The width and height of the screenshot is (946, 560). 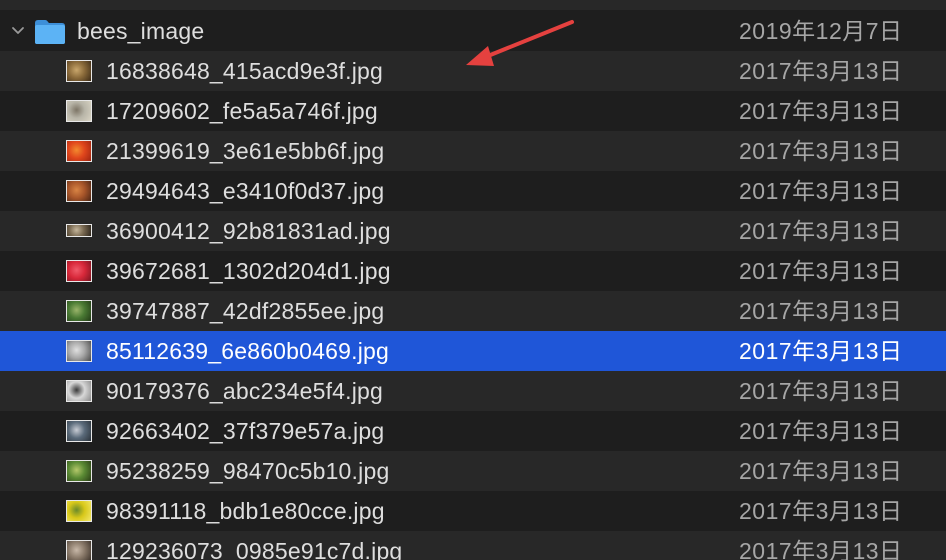 What do you see at coordinates (18, 31) in the screenshot?
I see `chevron-down-icon` at bounding box center [18, 31].